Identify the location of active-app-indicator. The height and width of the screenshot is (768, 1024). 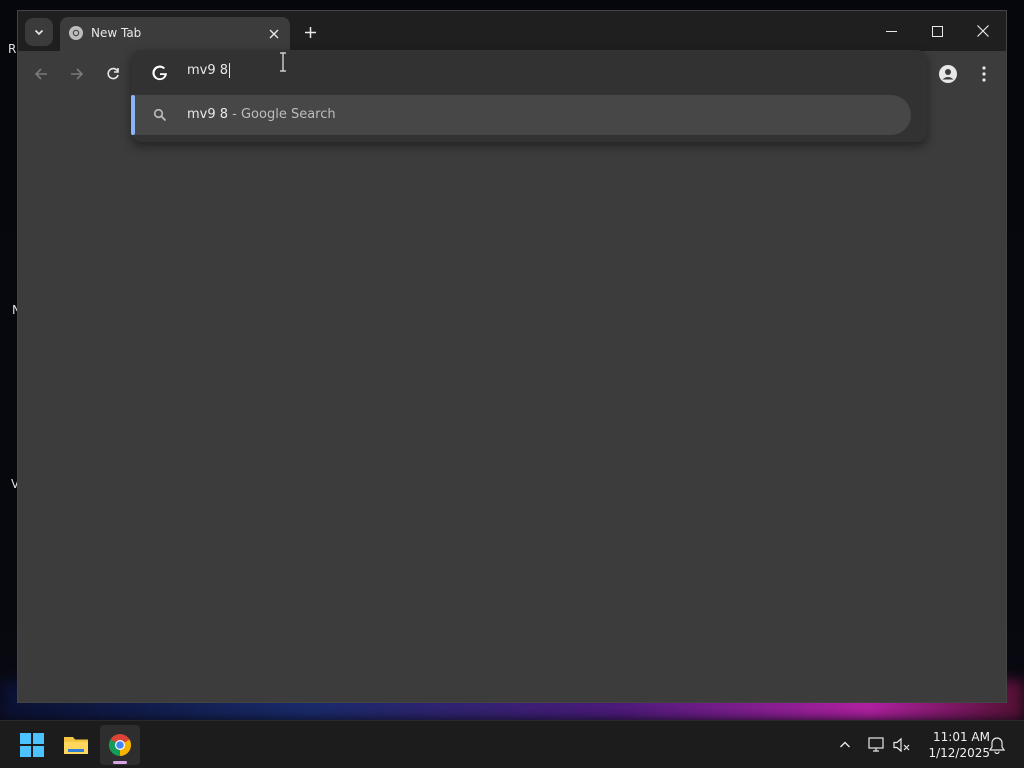
(120, 762).